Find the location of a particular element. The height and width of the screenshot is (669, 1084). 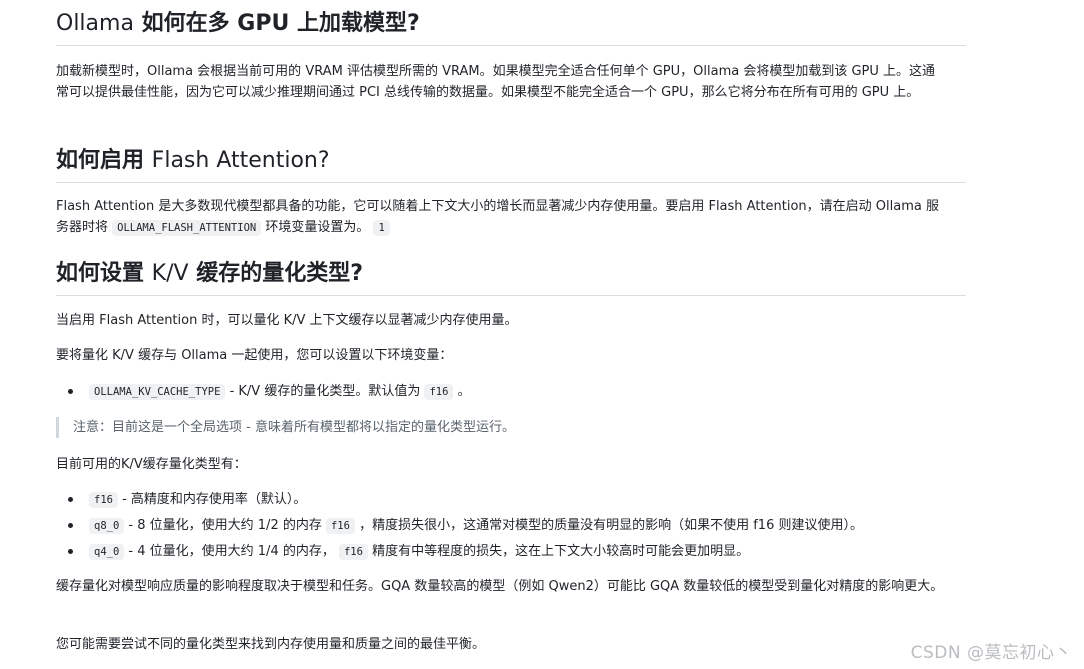

heading-text: 如何启用 is located at coordinates (104, 160).